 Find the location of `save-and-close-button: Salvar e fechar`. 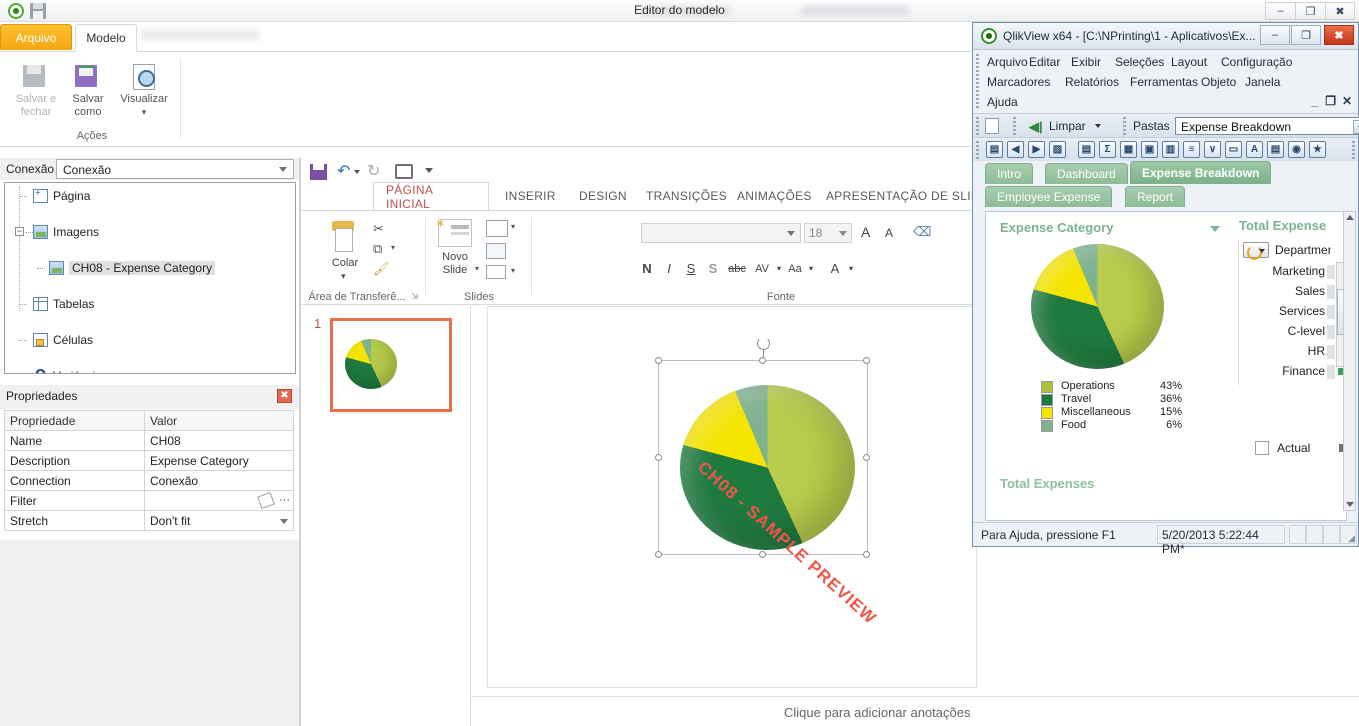

save-and-close-button: Salvar e fechar is located at coordinates (36, 89).